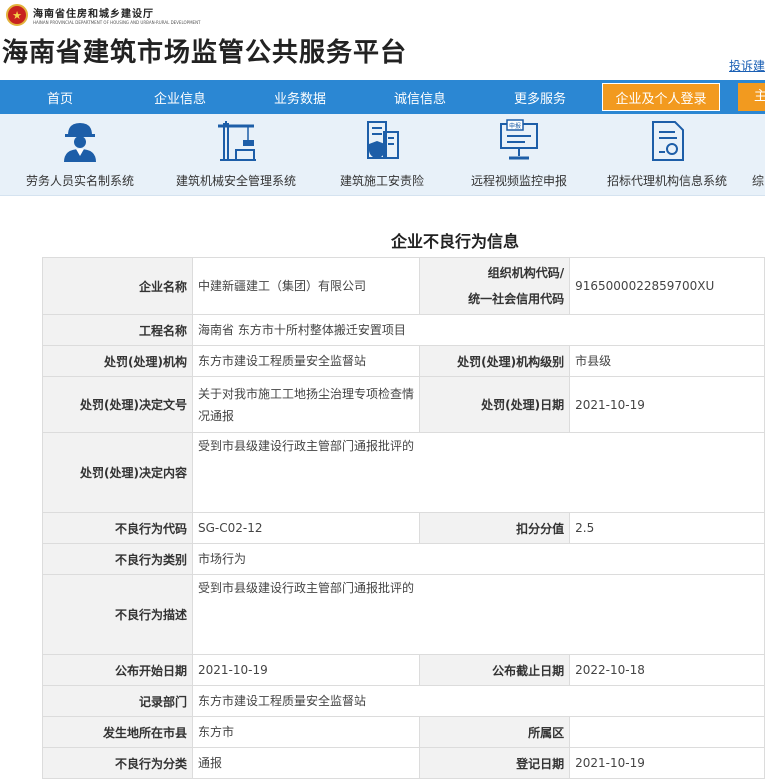  I want to click on field-label: 企业名称, so click(117, 286).